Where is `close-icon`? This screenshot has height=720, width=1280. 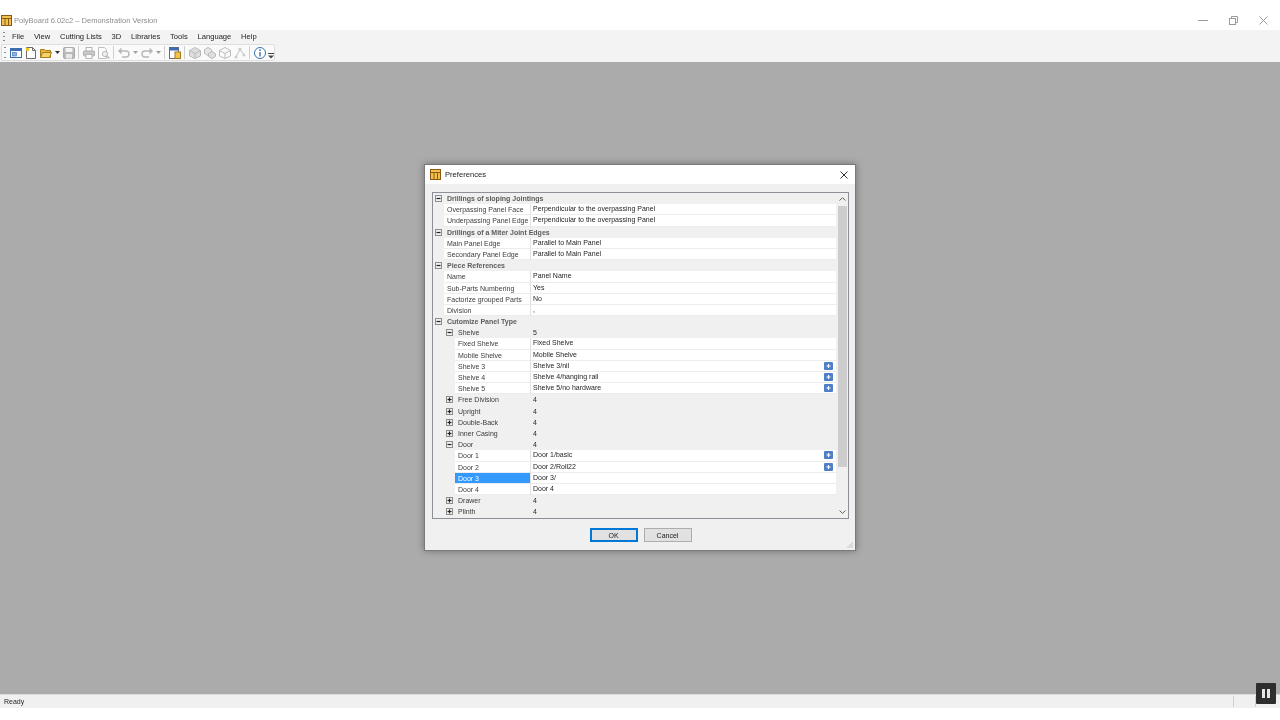 close-icon is located at coordinates (844, 174).